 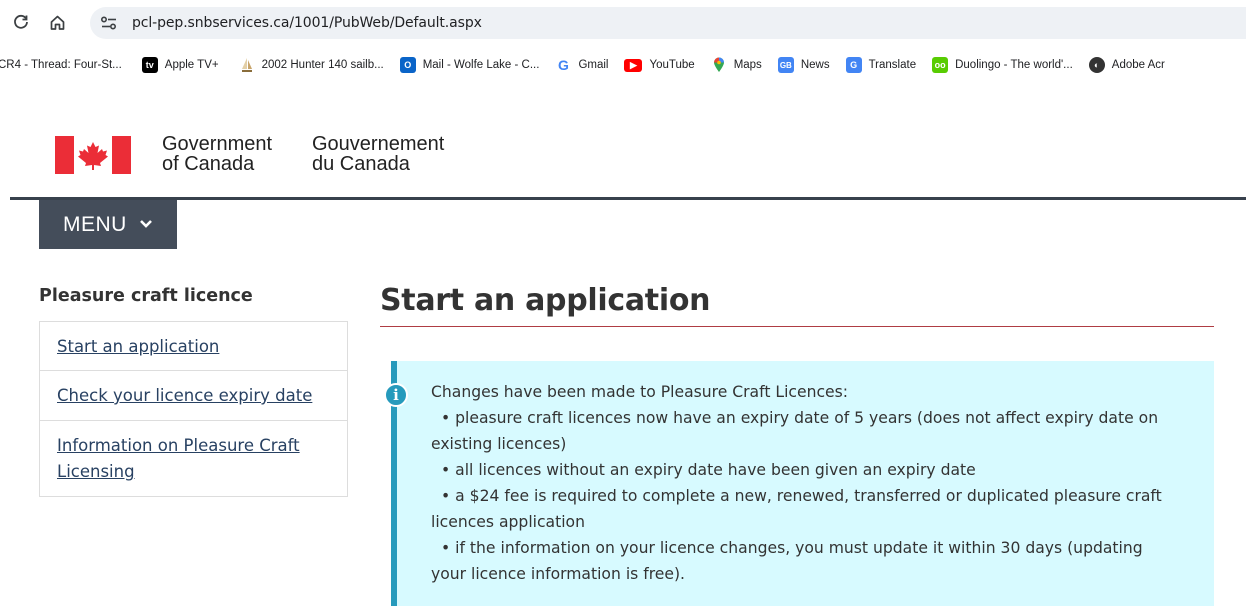 I want to click on news-icon: GB, so click(x=785, y=65).